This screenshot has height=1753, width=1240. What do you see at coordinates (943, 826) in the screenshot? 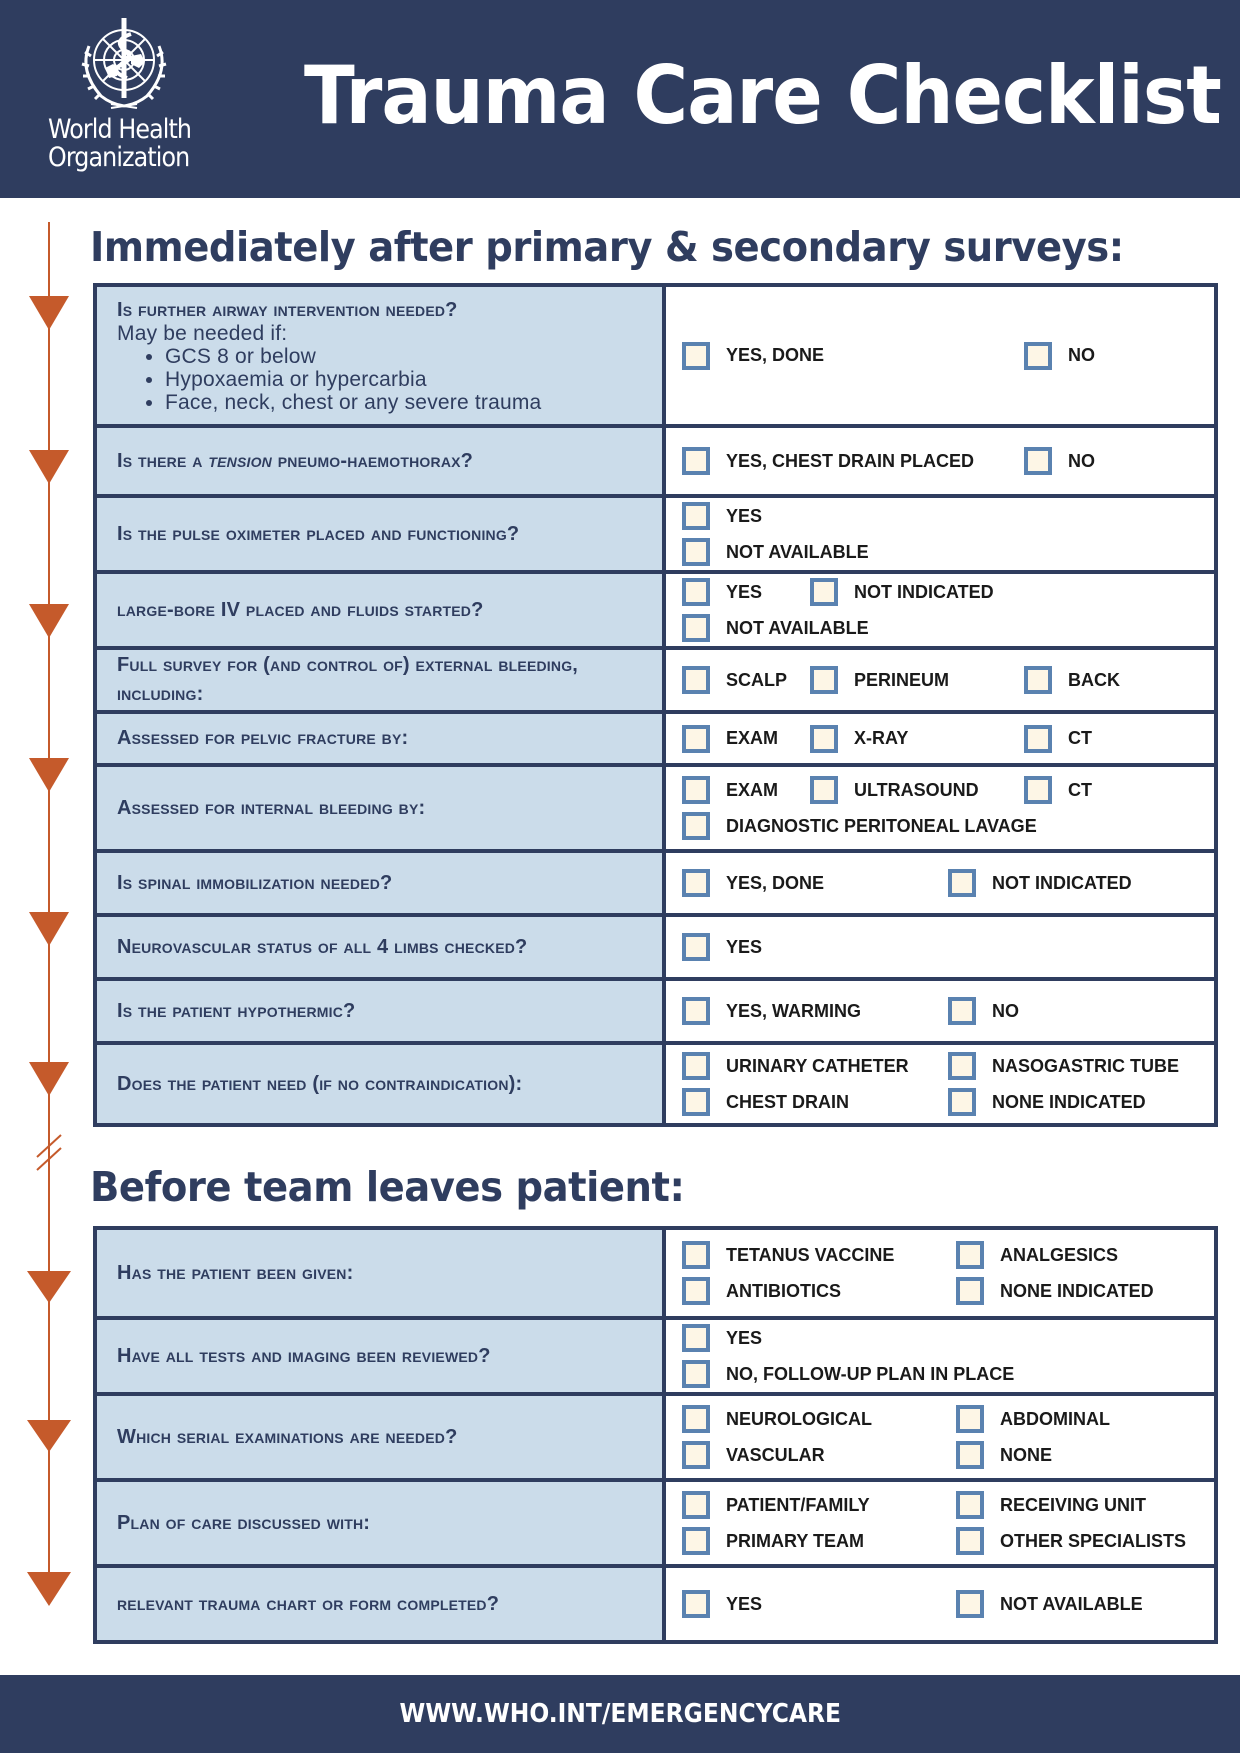
I see `option-diagnostic-peritoneal-lavage: DIAGNOSTIC PERITONEAL LAVAGE` at bounding box center [943, 826].